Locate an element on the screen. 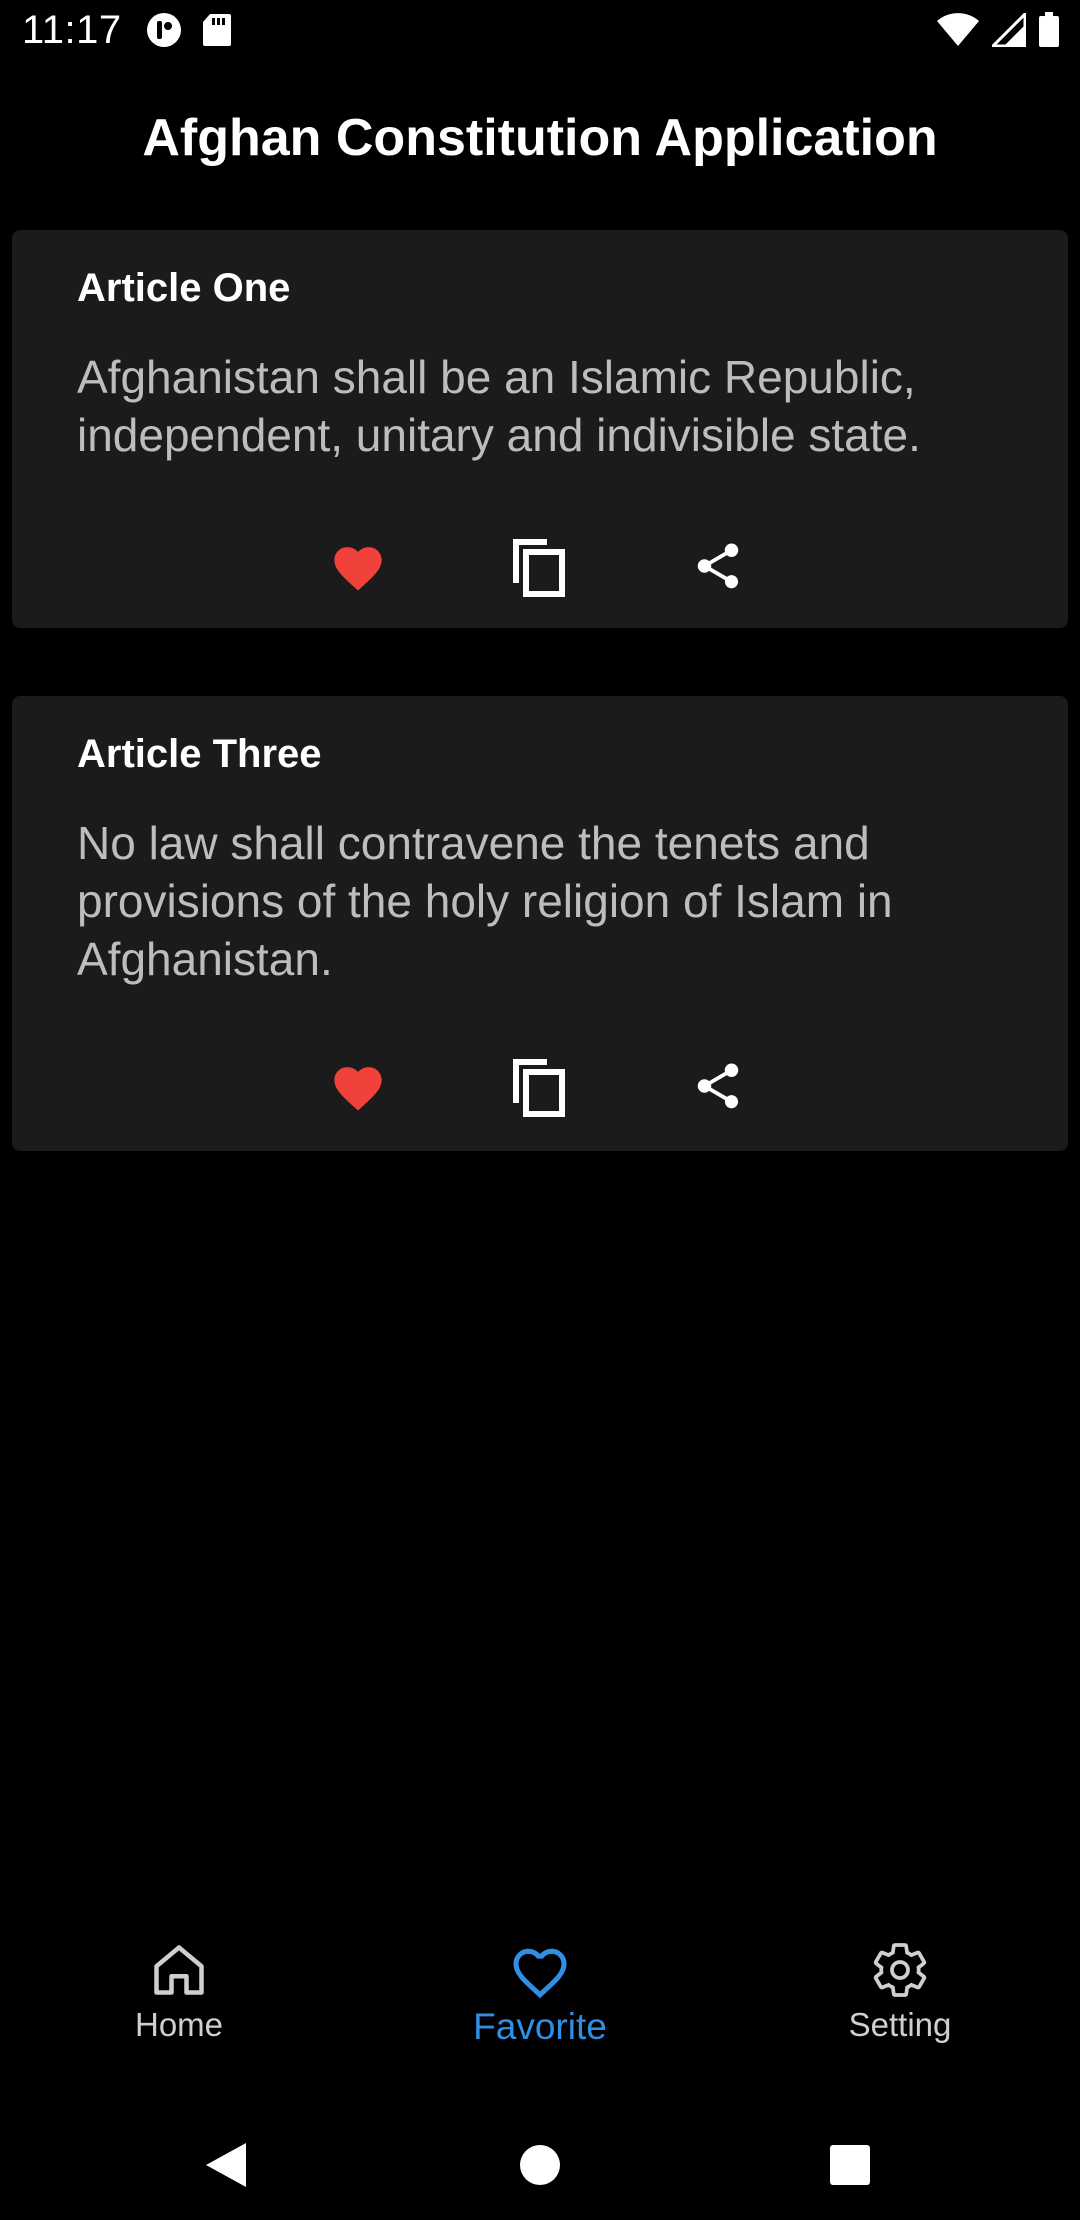  sd-card-icon is located at coordinates (217, 32).